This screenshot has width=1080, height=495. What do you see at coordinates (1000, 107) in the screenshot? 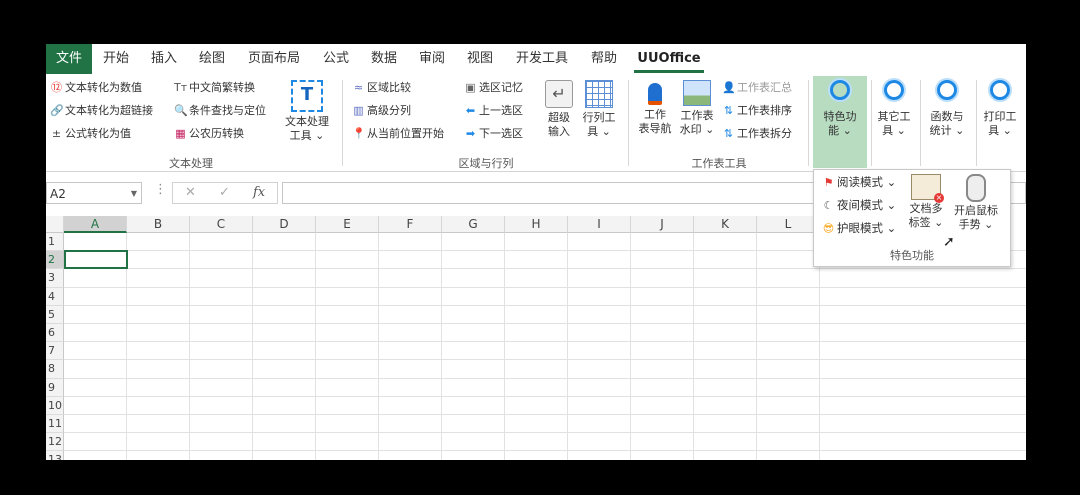
I see `print-tools-button: 打印工 具 ⌄` at bounding box center [1000, 107].